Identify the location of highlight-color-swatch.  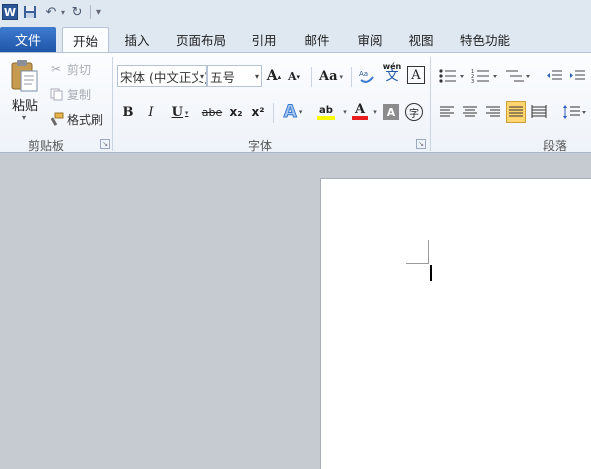
(326, 117).